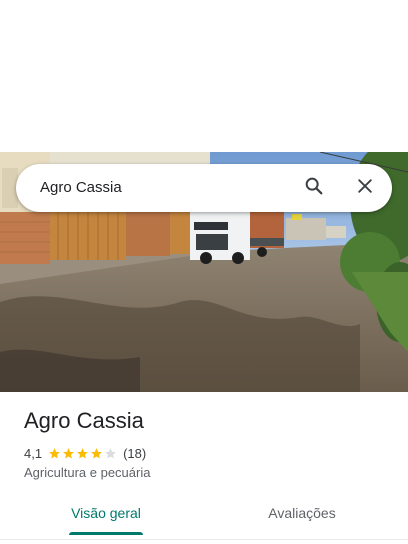 This screenshot has height=544, width=408. I want to click on tab-reviews: Avaliações, so click(302, 516).